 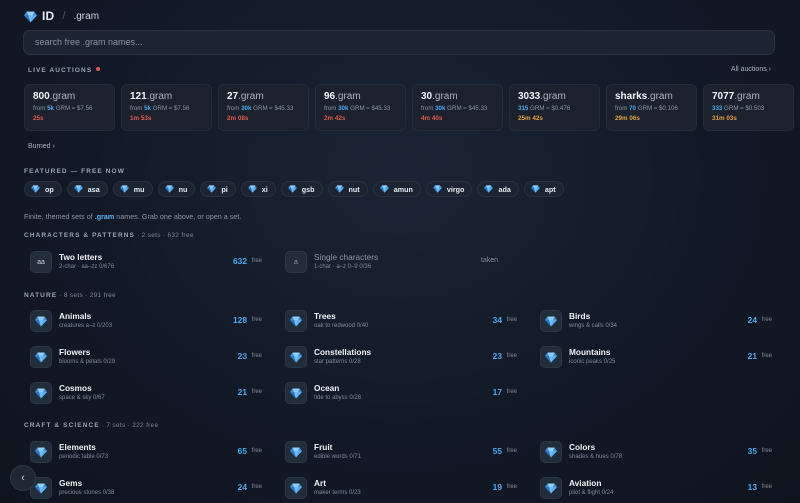 What do you see at coordinates (62, 425) in the screenshot?
I see `section-title: CRAFT & SCIENCE` at bounding box center [62, 425].